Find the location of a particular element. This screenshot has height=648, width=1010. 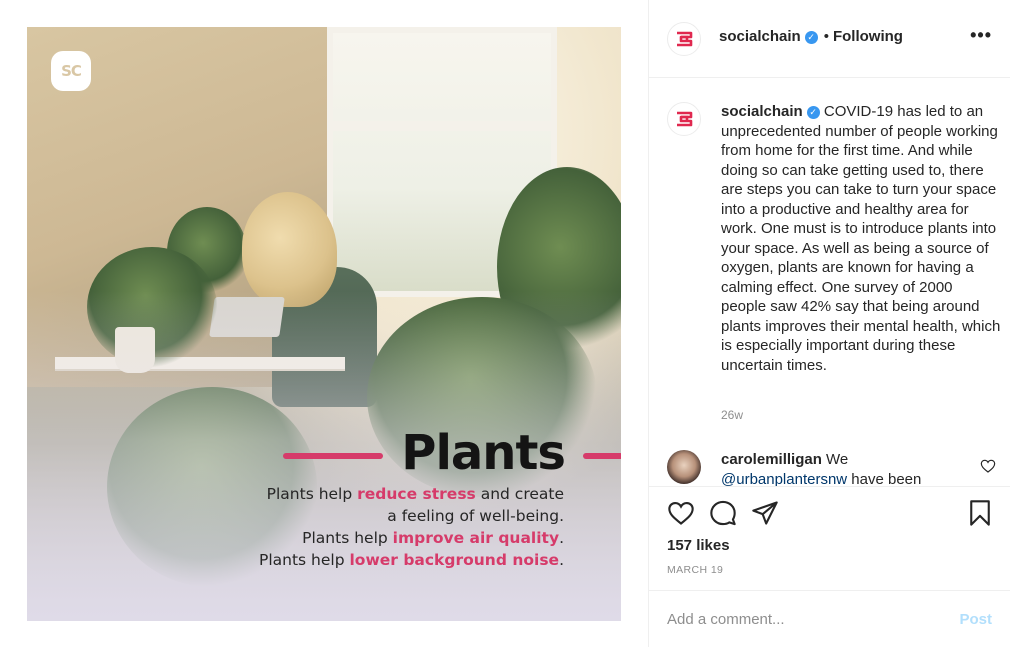

save-bookmark-icon is located at coordinates (980, 513).